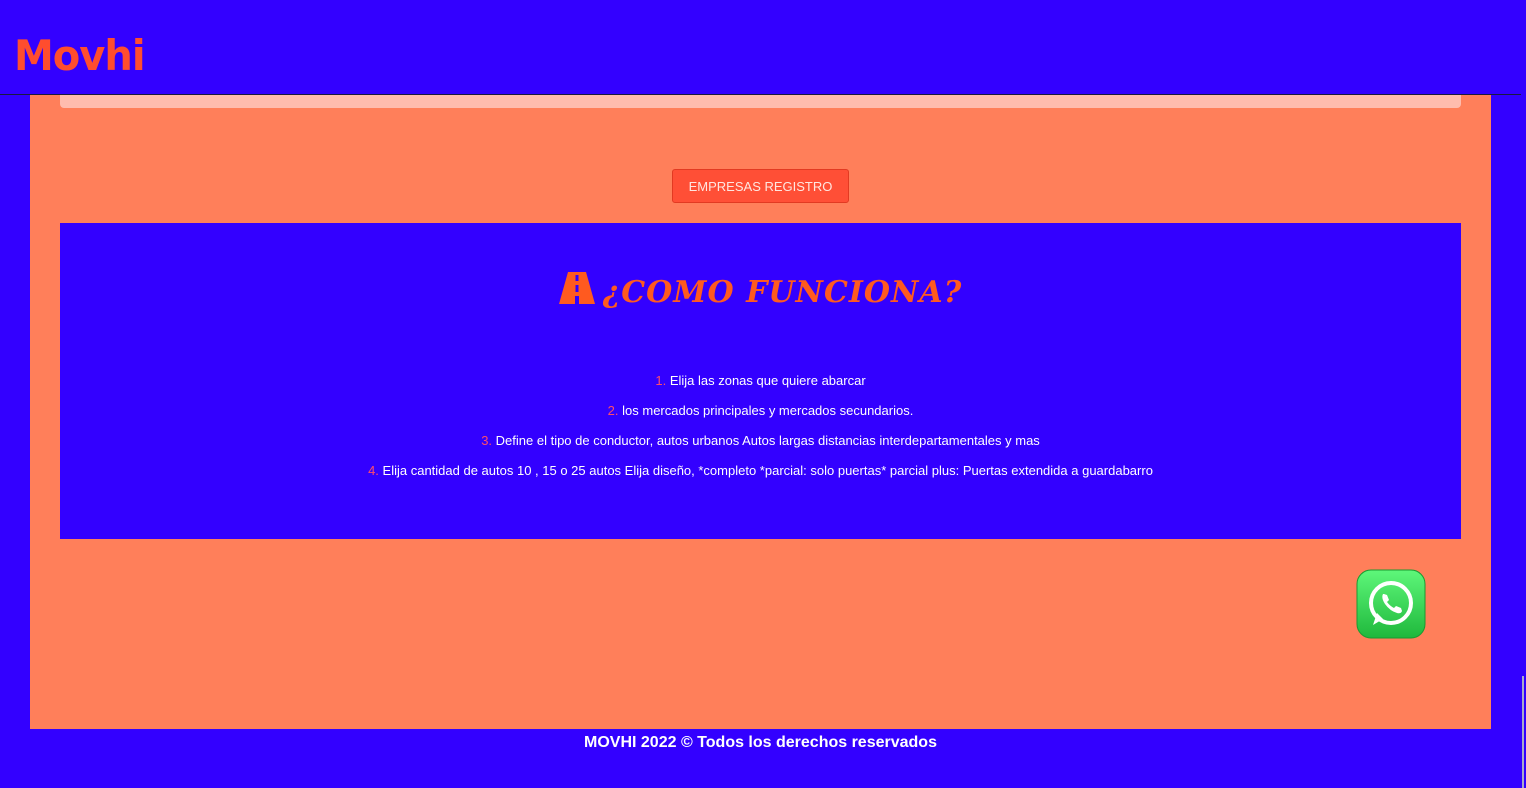 The height and width of the screenshot is (788, 1526). Describe the element at coordinates (613, 410) in the screenshot. I see `step-number: 2.` at that location.